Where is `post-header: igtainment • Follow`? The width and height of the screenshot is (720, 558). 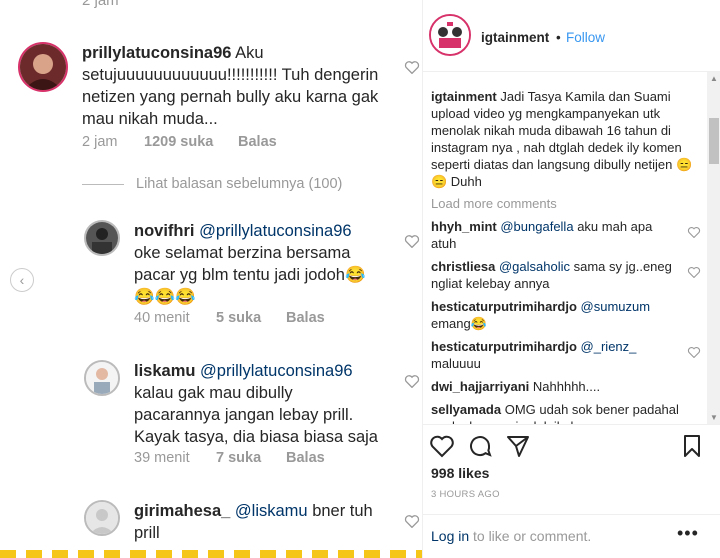
post-header: igtainment • Follow is located at coordinates (571, 36).